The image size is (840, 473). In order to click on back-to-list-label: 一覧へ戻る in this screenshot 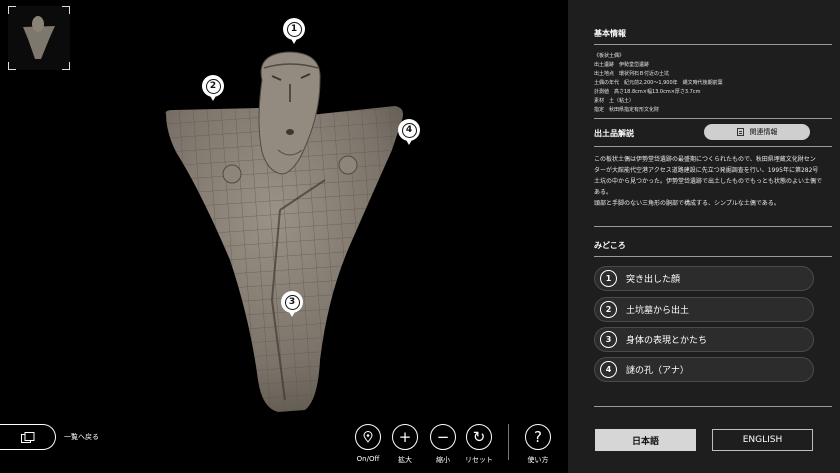, I will do `click(81, 437)`.